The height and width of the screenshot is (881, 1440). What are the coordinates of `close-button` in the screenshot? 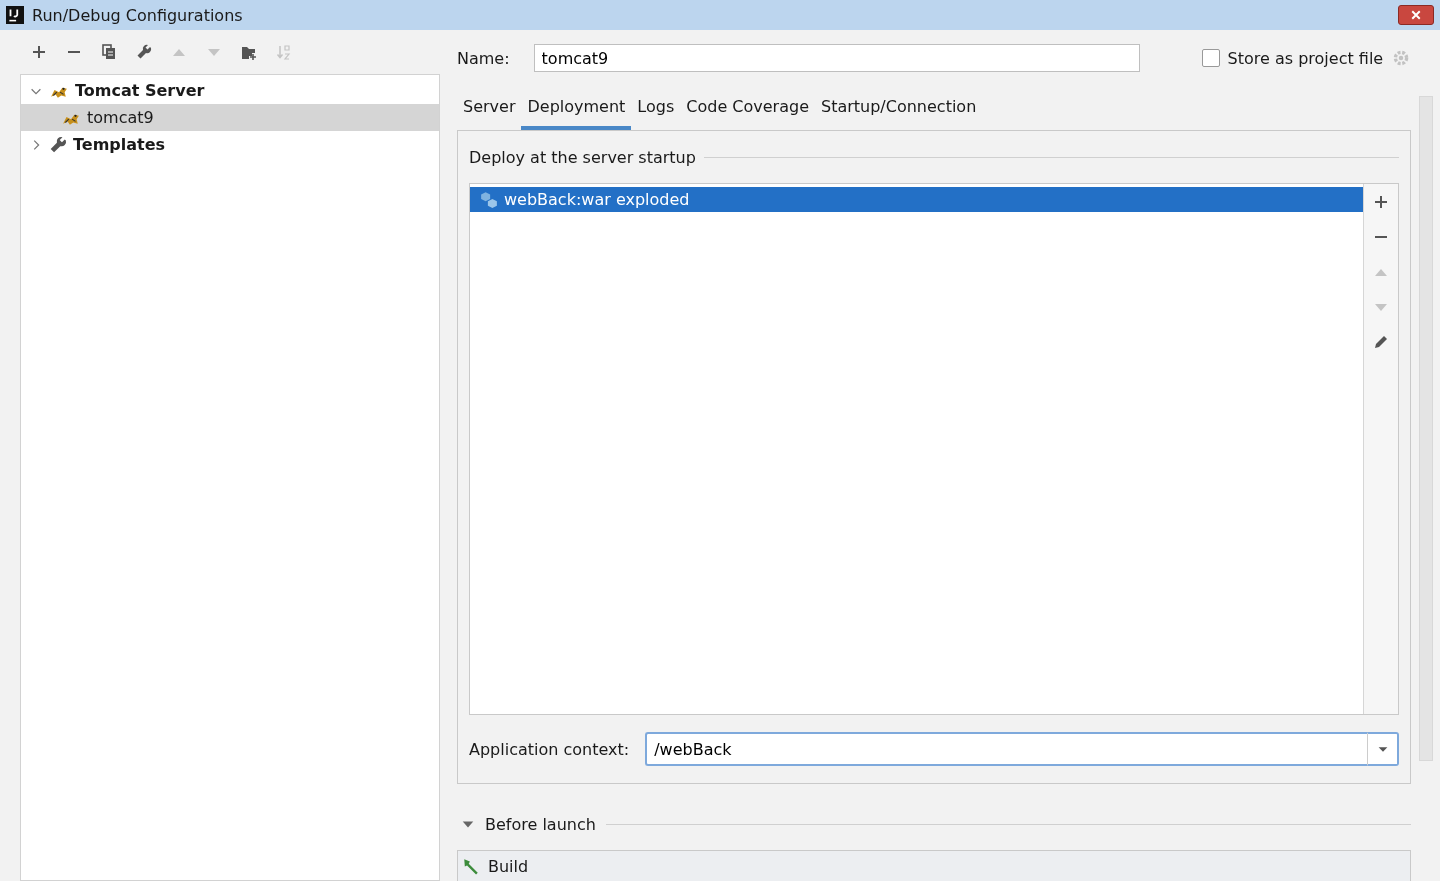 It's located at (1416, 15).